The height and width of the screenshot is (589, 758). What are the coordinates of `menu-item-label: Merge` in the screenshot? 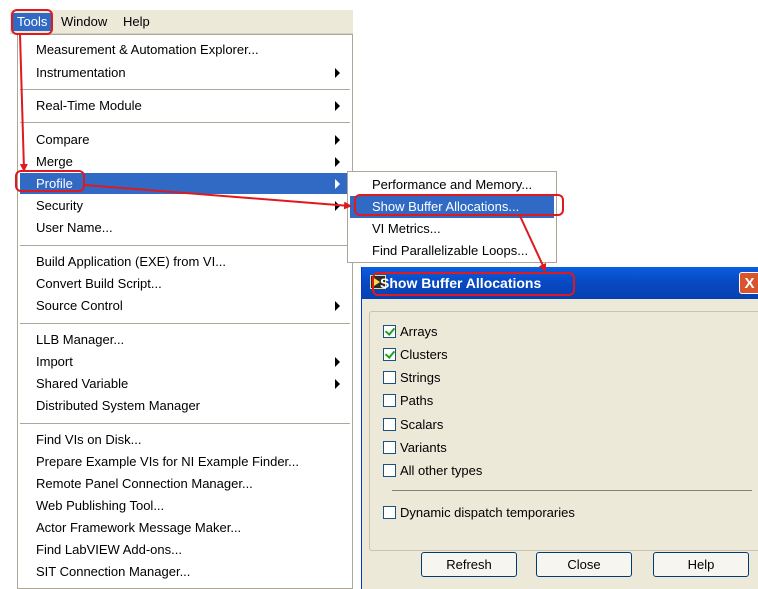 It's located at (54, 161).